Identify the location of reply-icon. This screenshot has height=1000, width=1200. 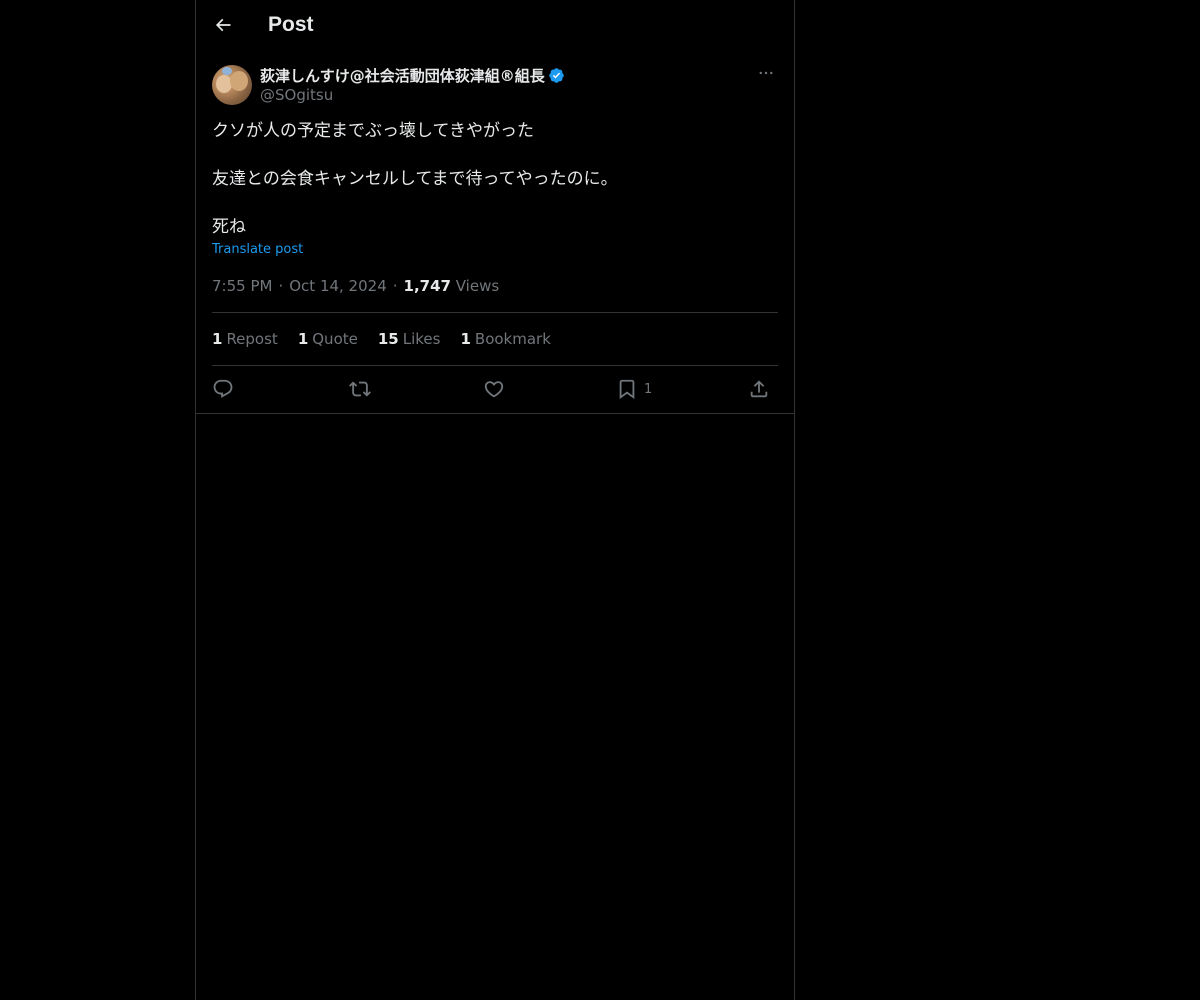
(223, 389).